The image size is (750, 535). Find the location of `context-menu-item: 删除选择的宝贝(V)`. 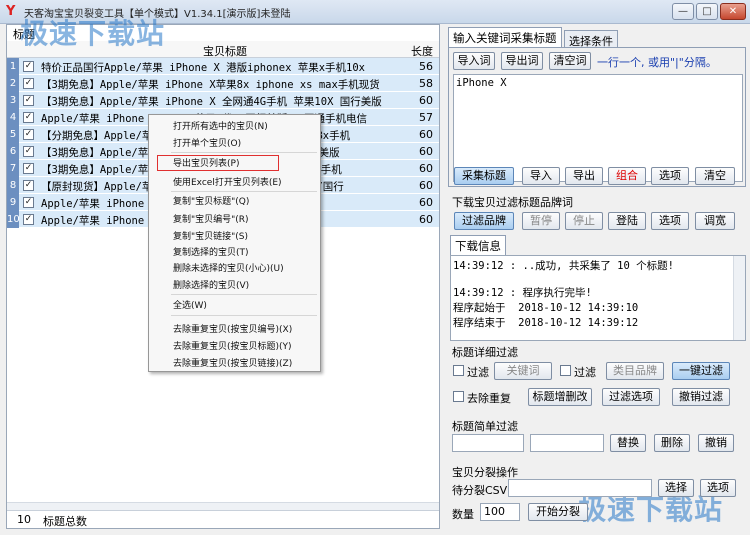

context-menu-item: 删除选择的宝贝(V) is located at coordinates (211, 284).